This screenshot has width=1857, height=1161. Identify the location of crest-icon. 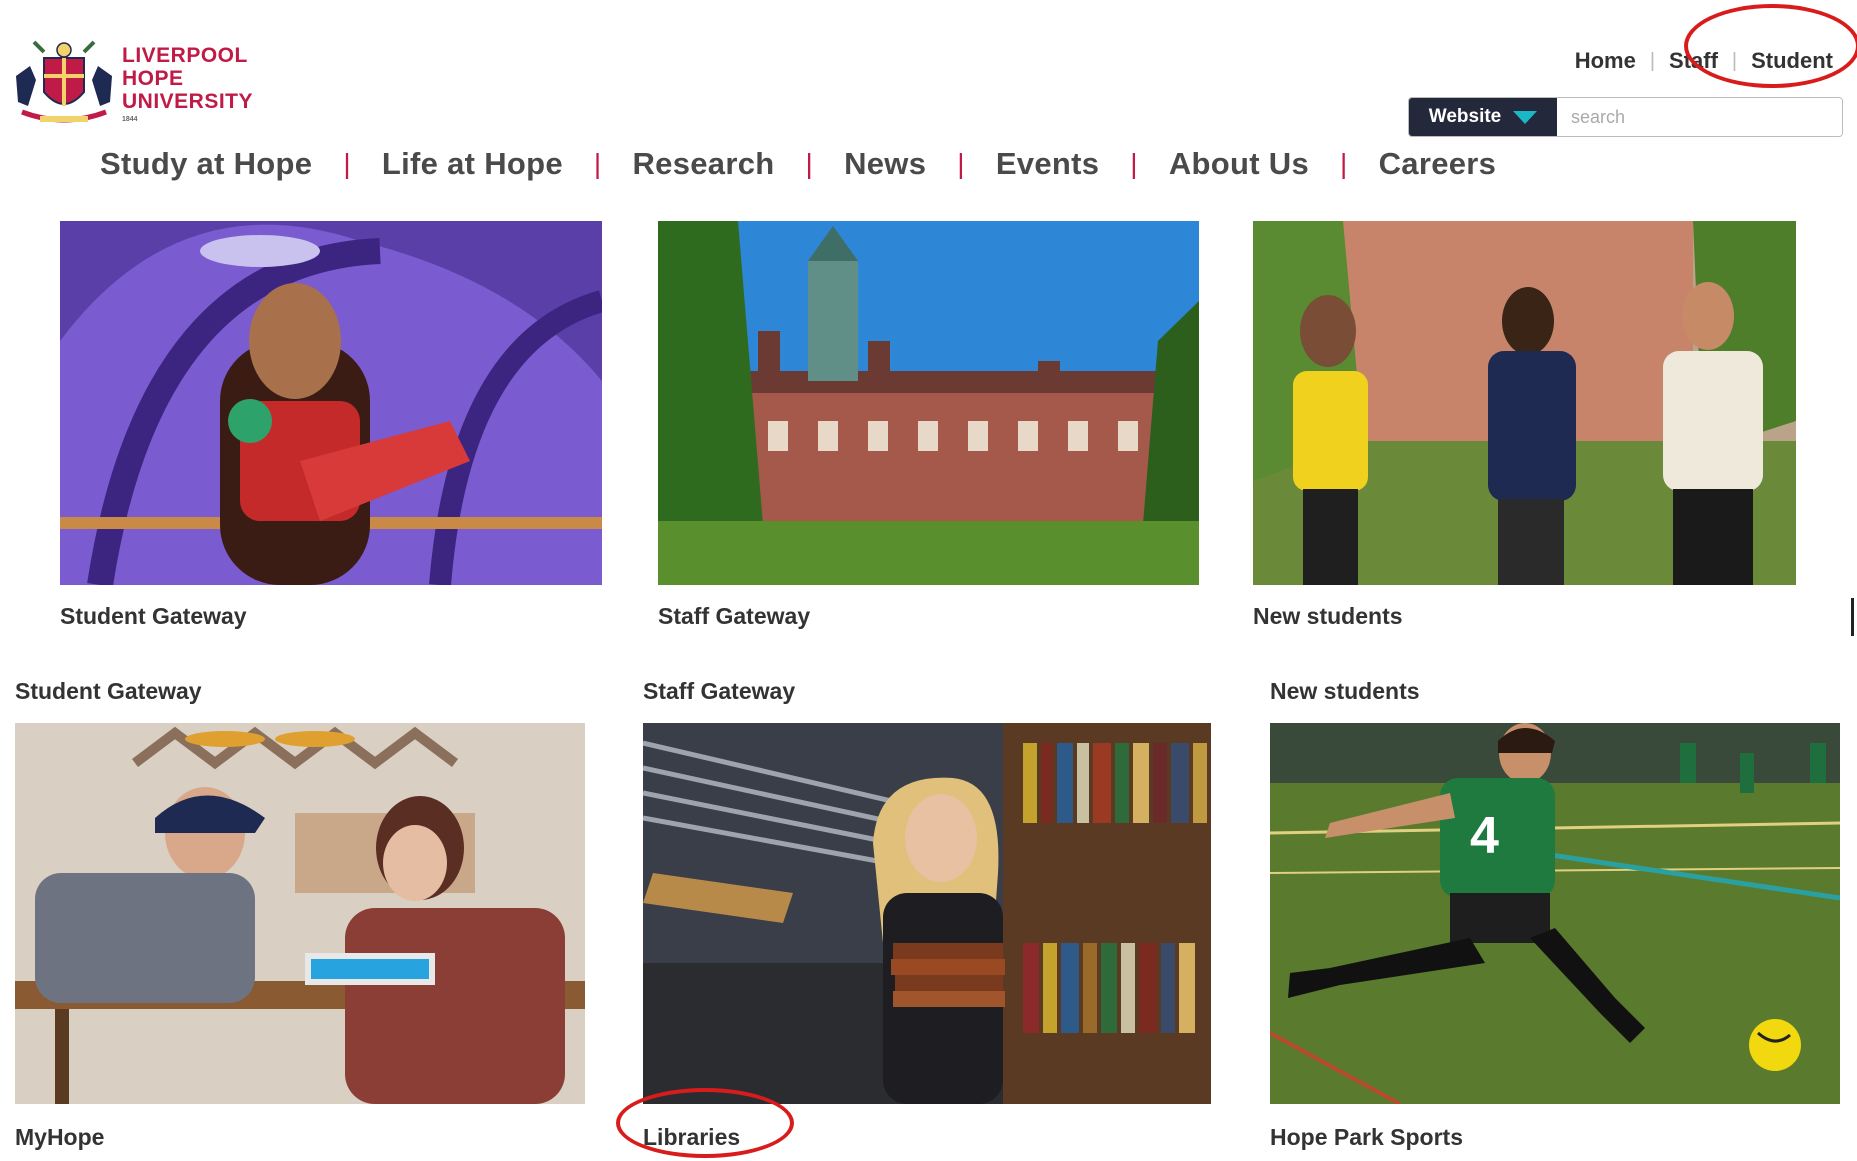
(64, 81).